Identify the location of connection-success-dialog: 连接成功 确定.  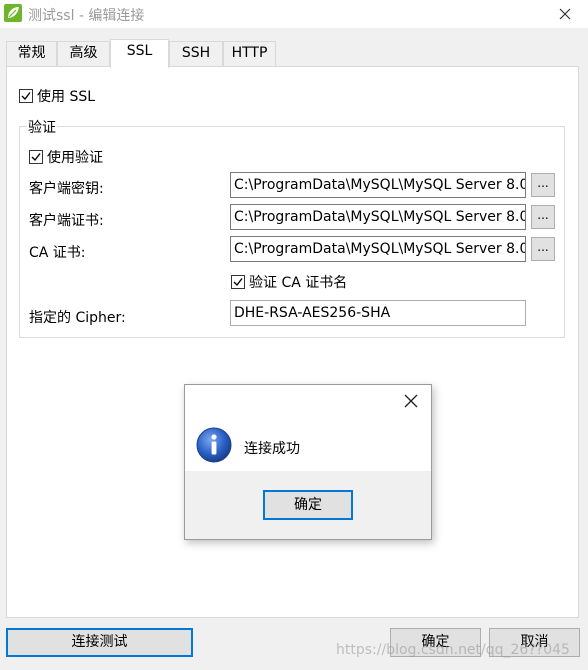
(308, 462).